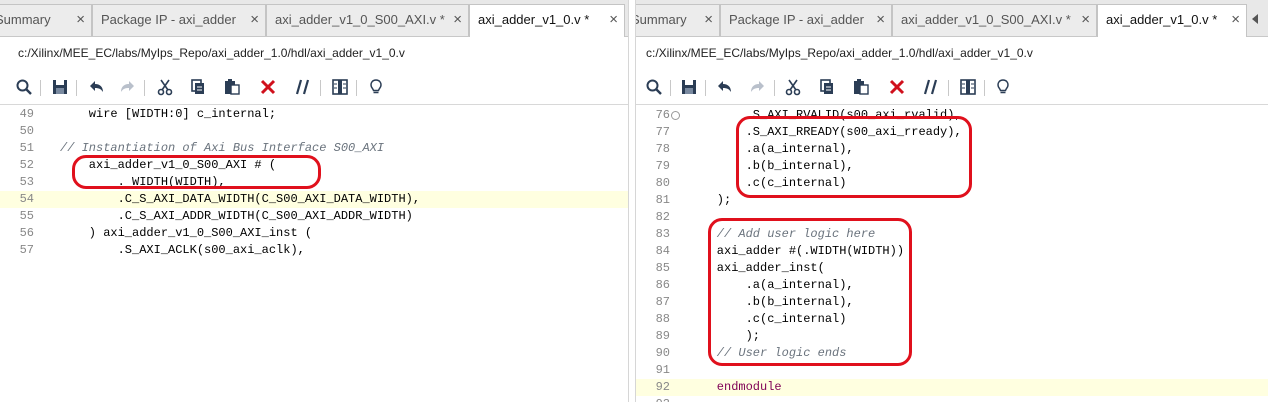 The height and width of the screenshot is (402, 1268). I want to click on line-text: axi_adder_v1_0_S00_AXI # (, so click(168, 165).